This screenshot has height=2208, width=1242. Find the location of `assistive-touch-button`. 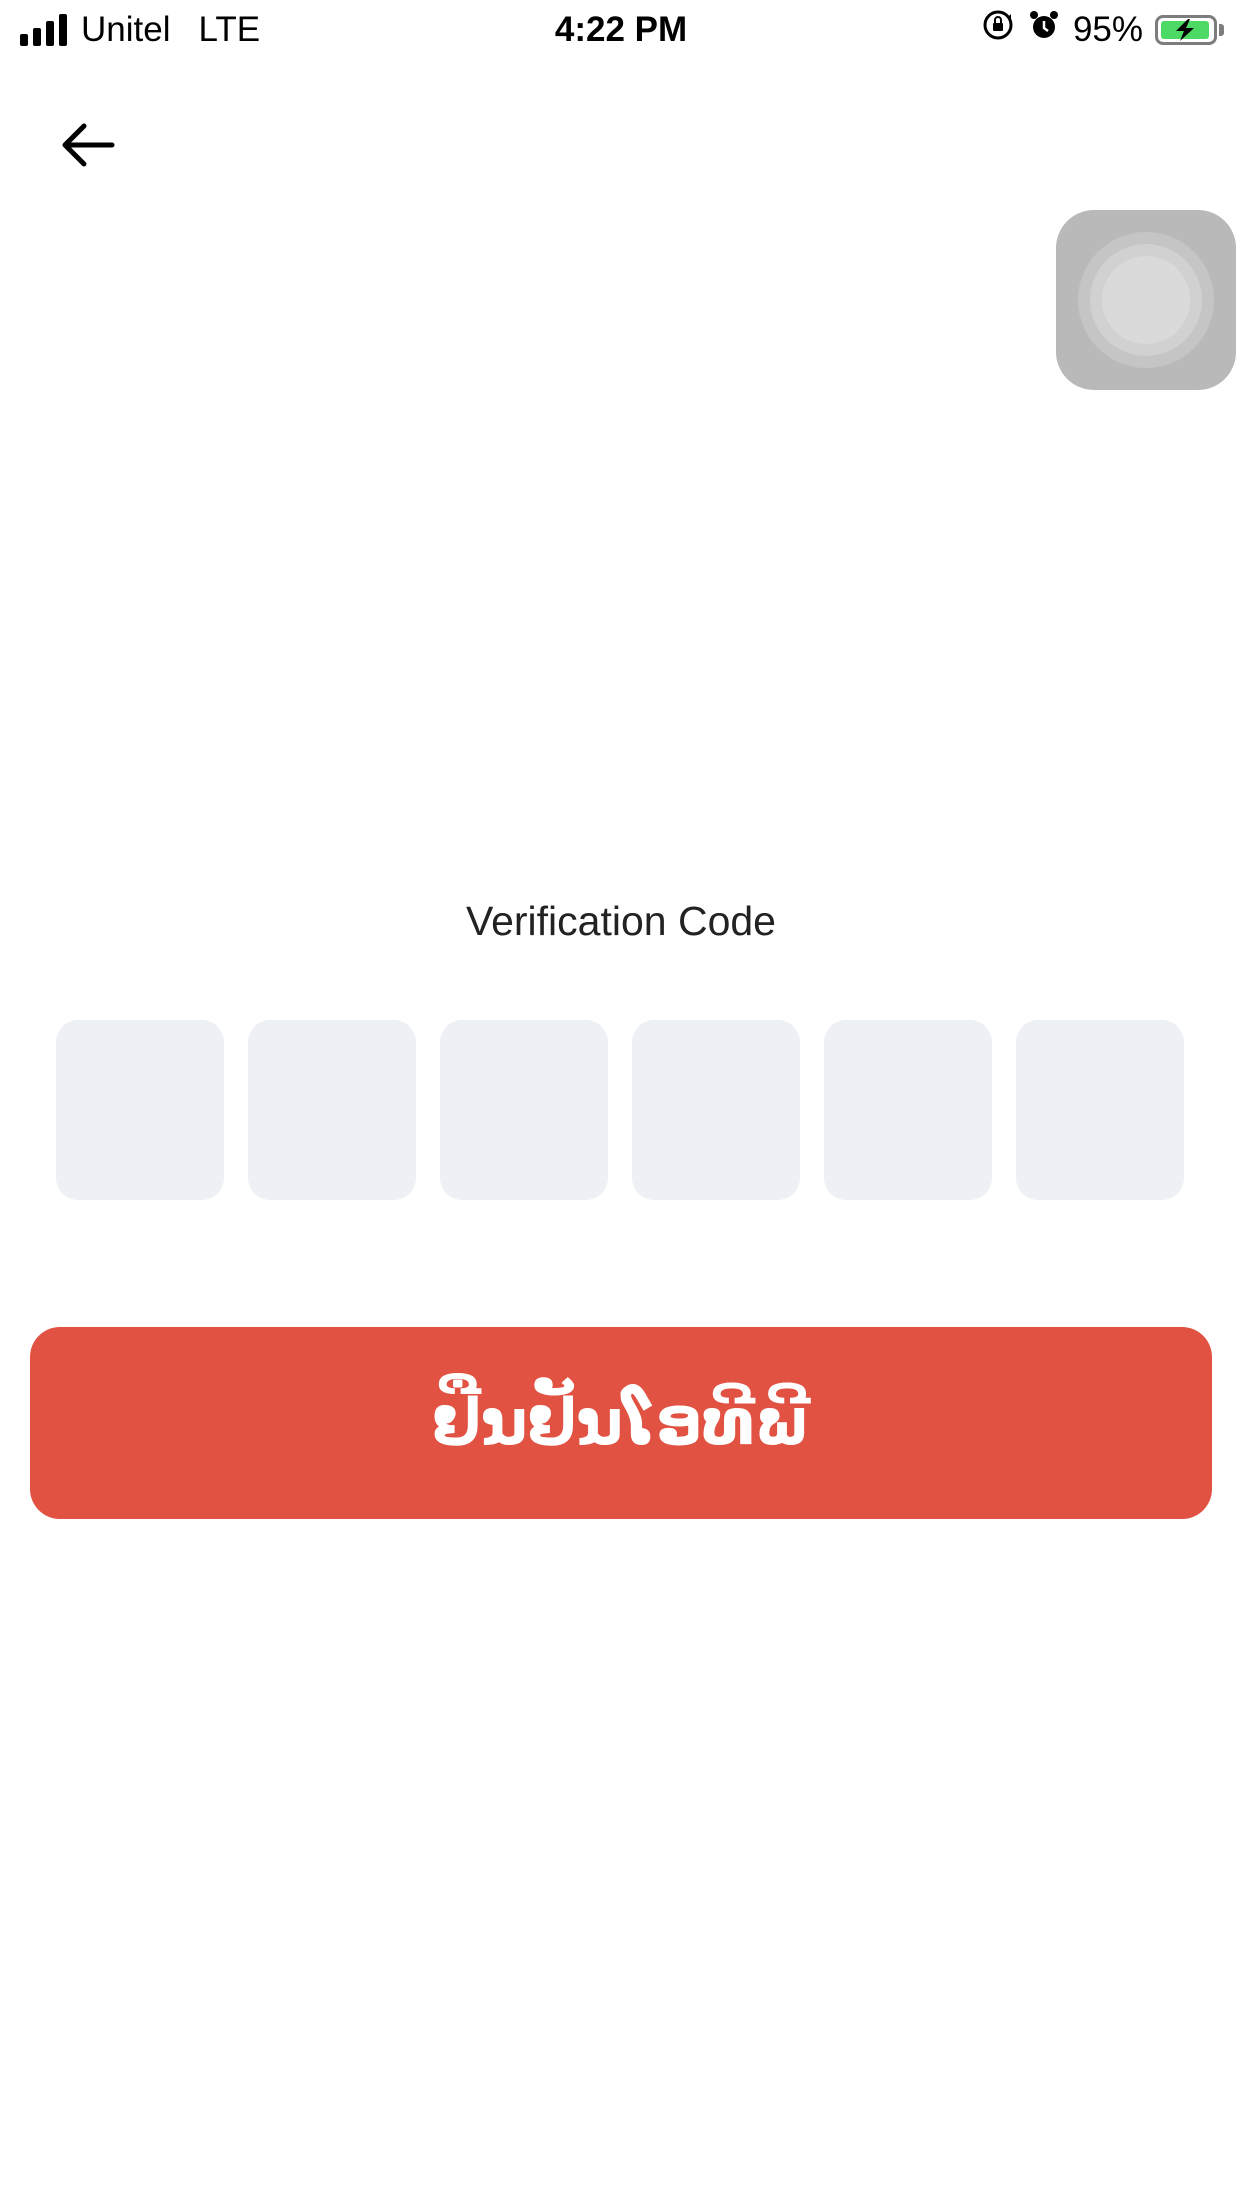

assistive-touch-button is located at coordinates (1146, 300).